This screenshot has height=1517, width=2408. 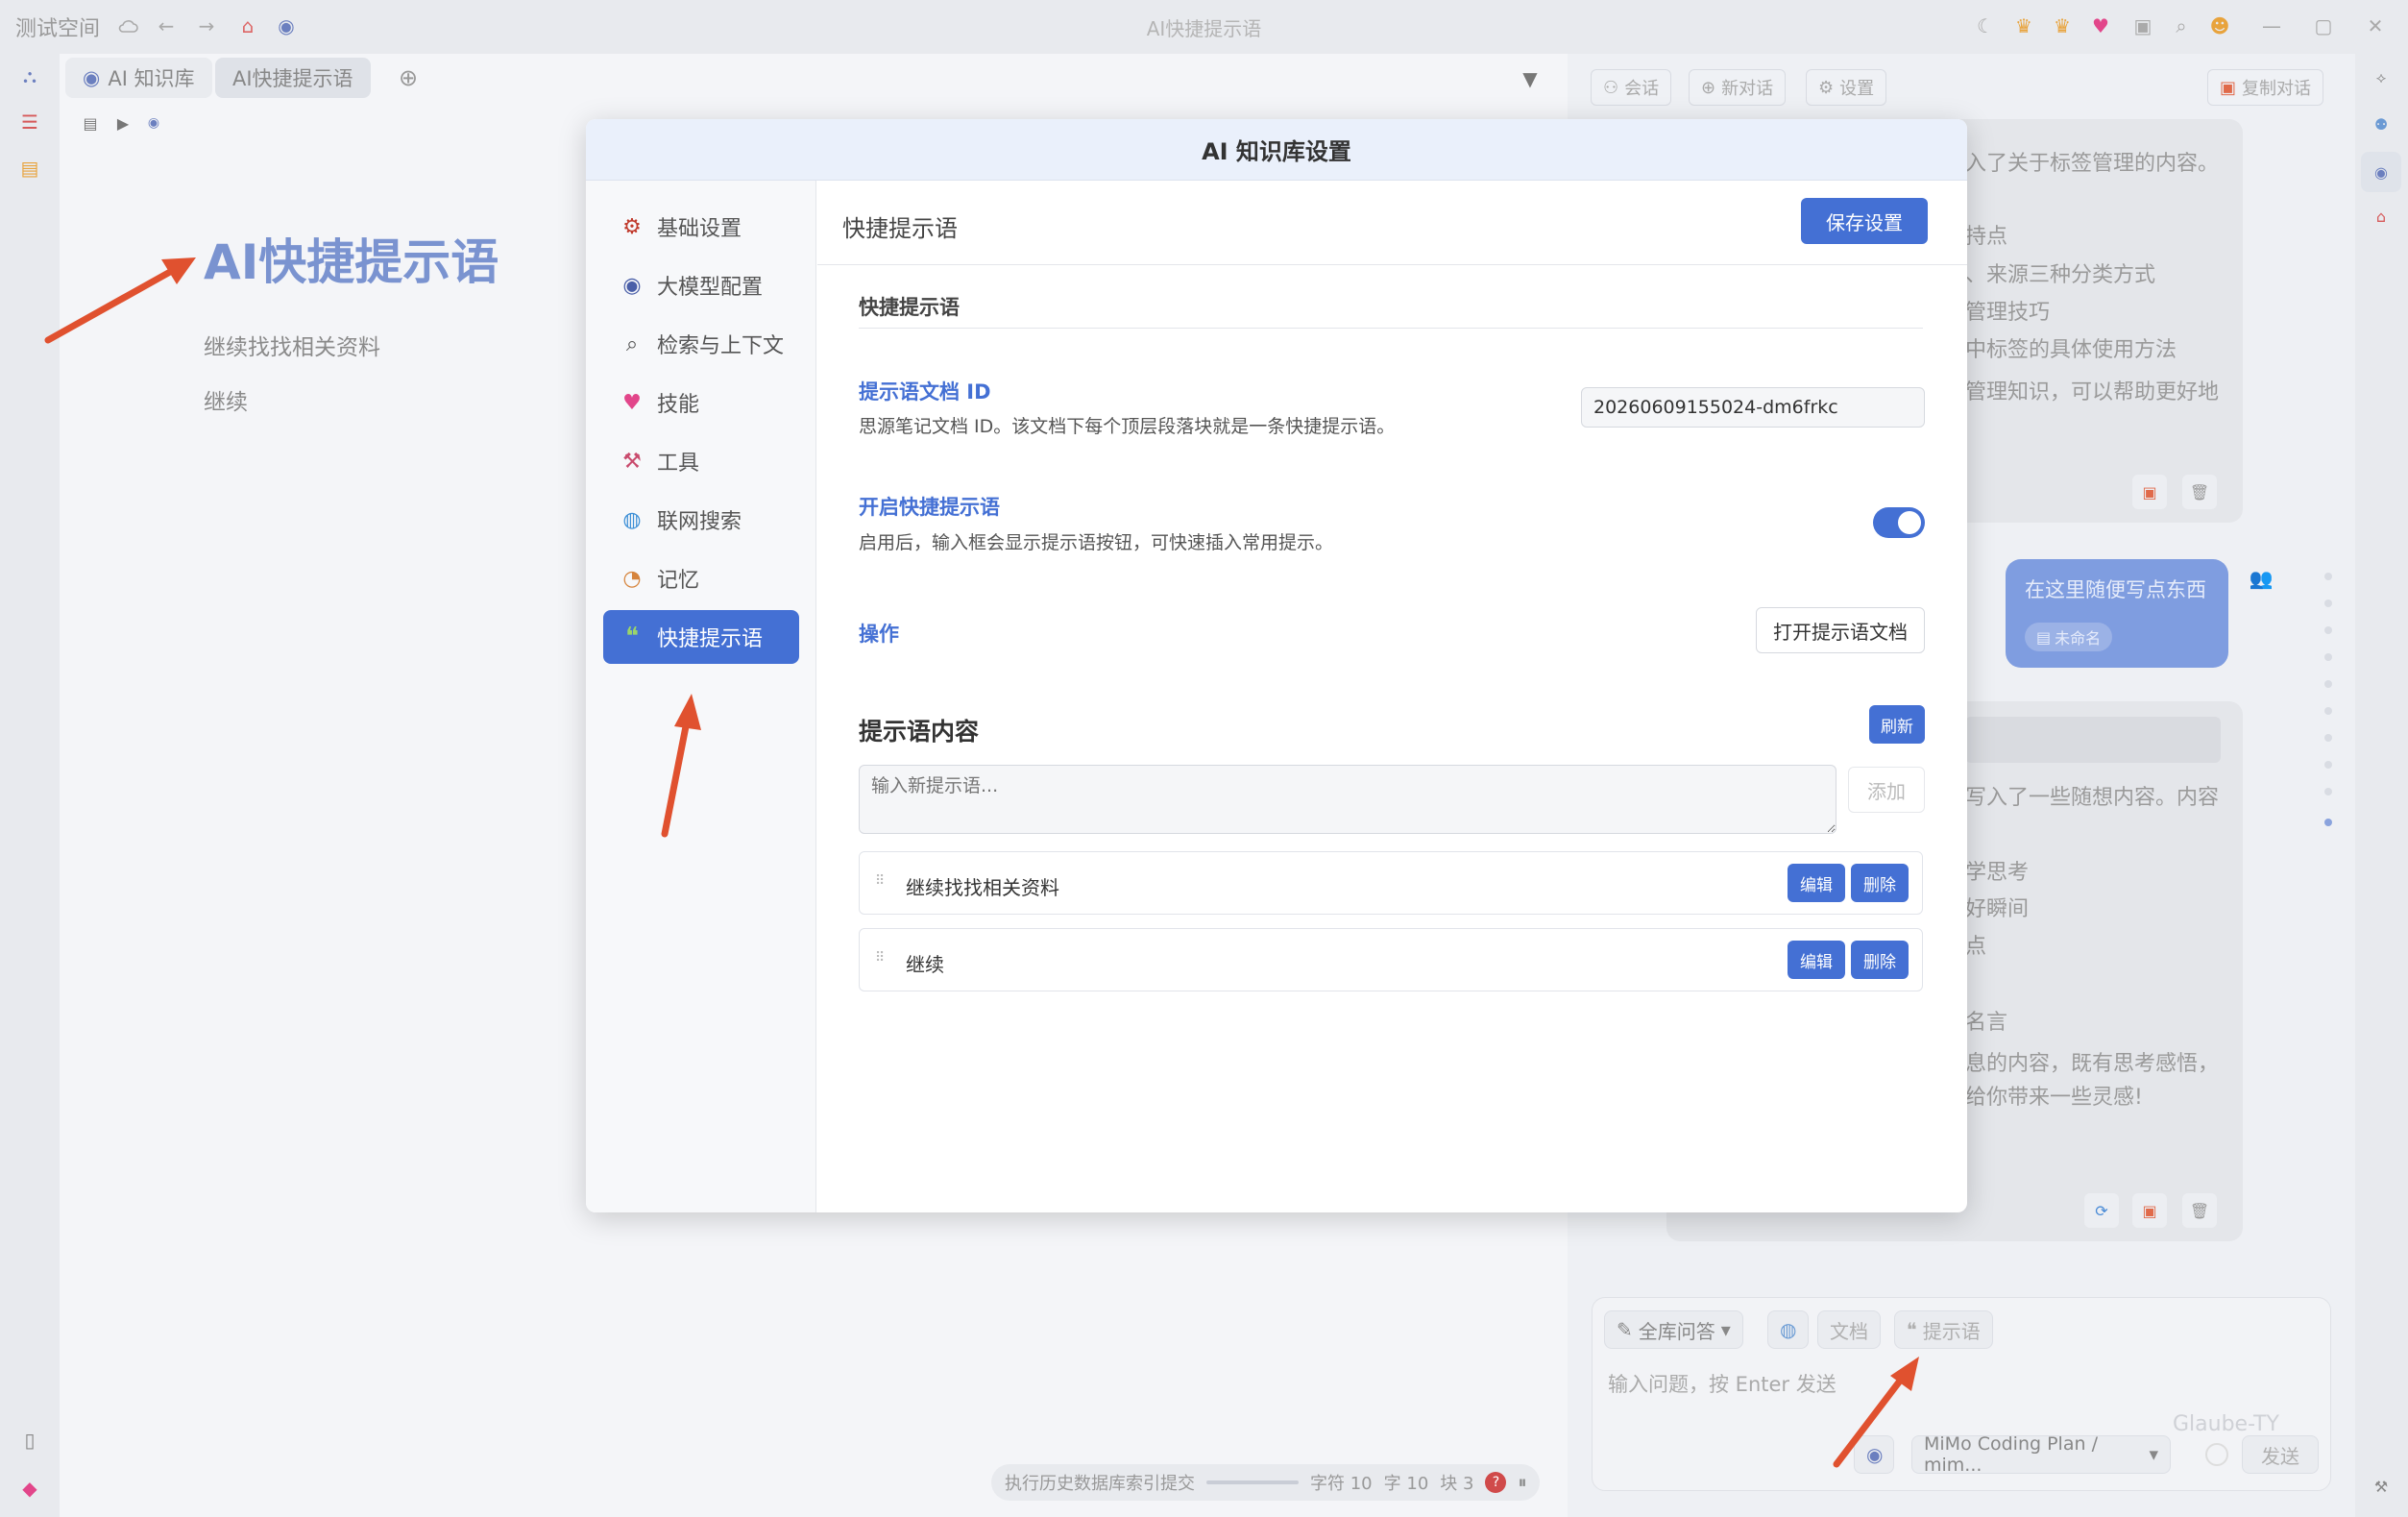 I want to click on arrow-to-quick-prompt-nav, so click(x=681, y=766).